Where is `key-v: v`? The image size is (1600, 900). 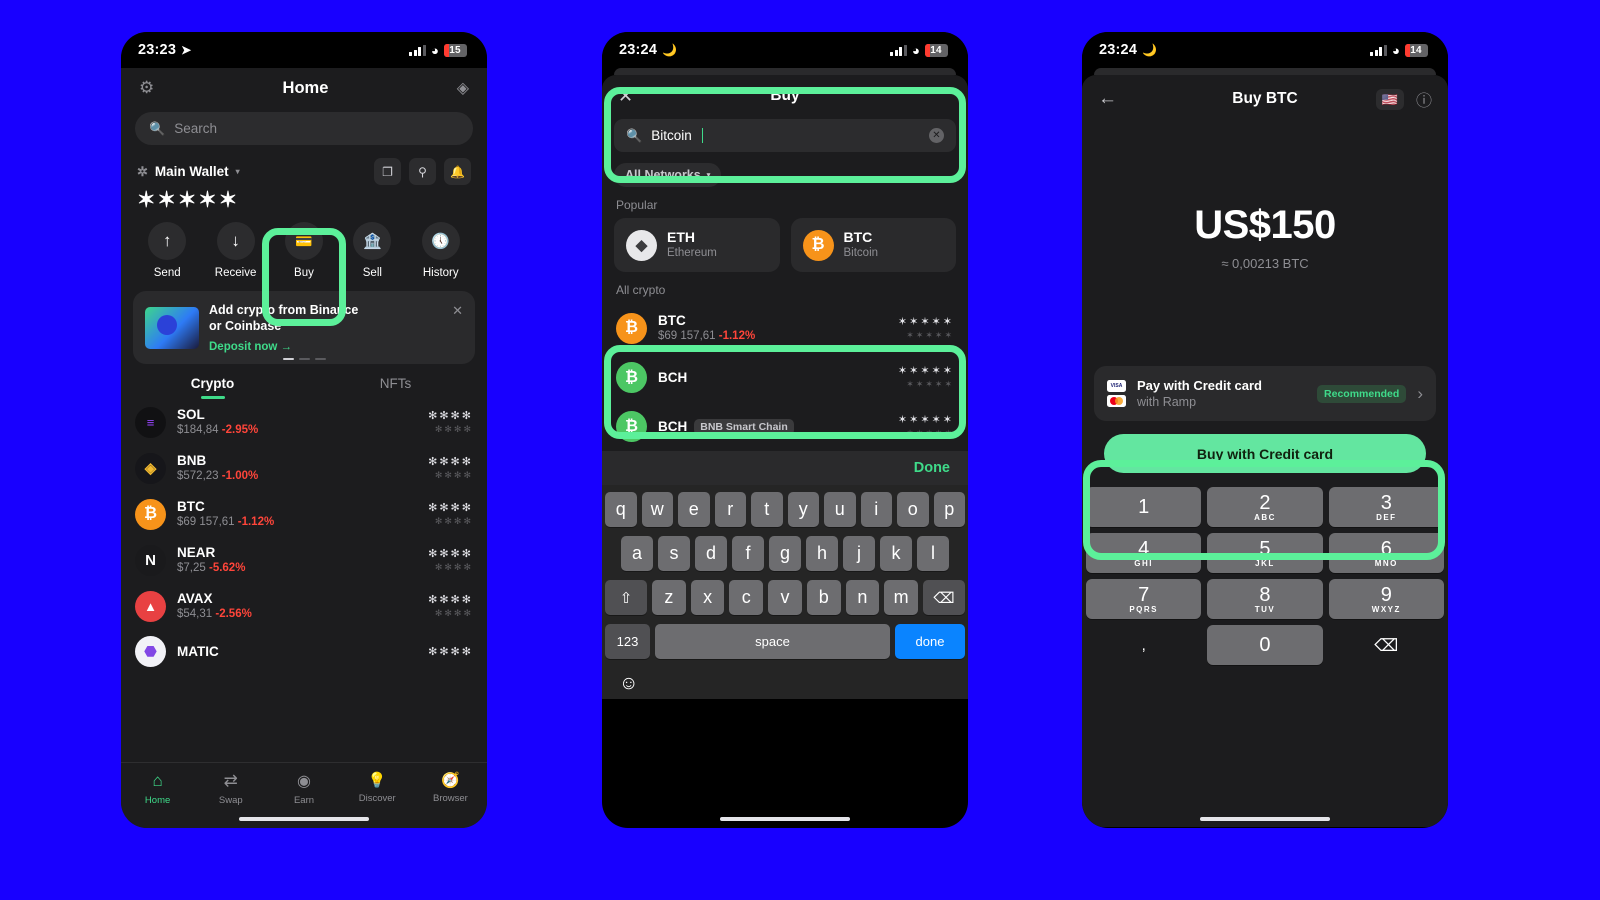
key-v: v is located at coordinates (785, 597).